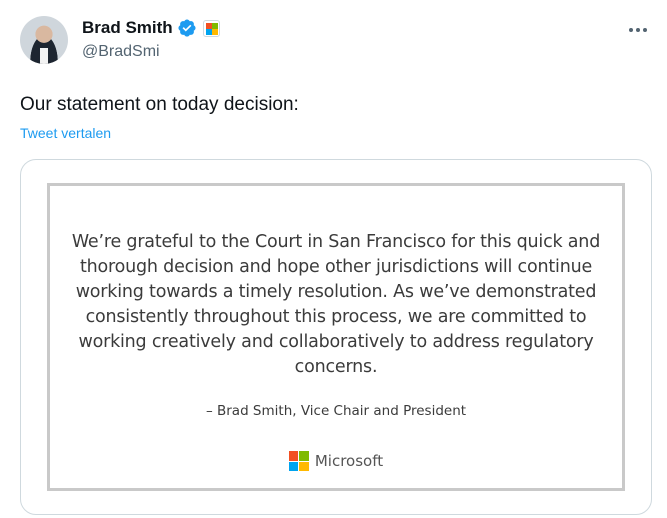 The height and width of the screenshot is (518, 667). Describe the element at coordinates (151, 52) in the screenshot. I see `author-handle: @BradSmi` at that location.